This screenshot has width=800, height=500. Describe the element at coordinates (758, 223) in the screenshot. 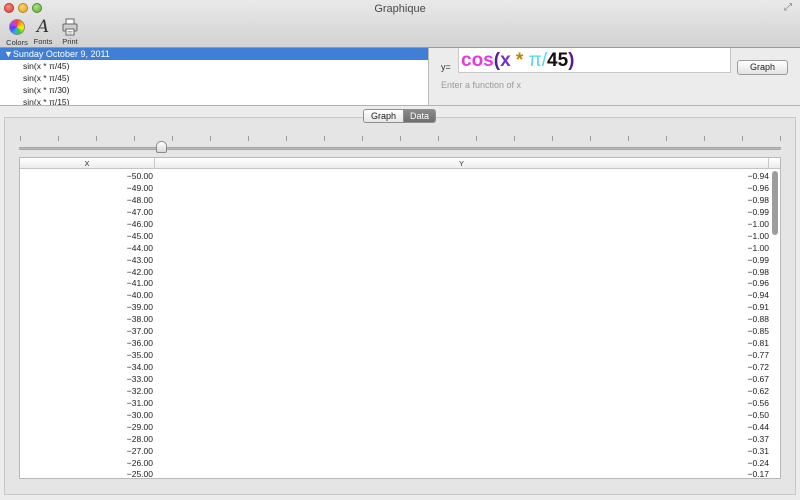

I see `cell-y: −1.00` at that location.